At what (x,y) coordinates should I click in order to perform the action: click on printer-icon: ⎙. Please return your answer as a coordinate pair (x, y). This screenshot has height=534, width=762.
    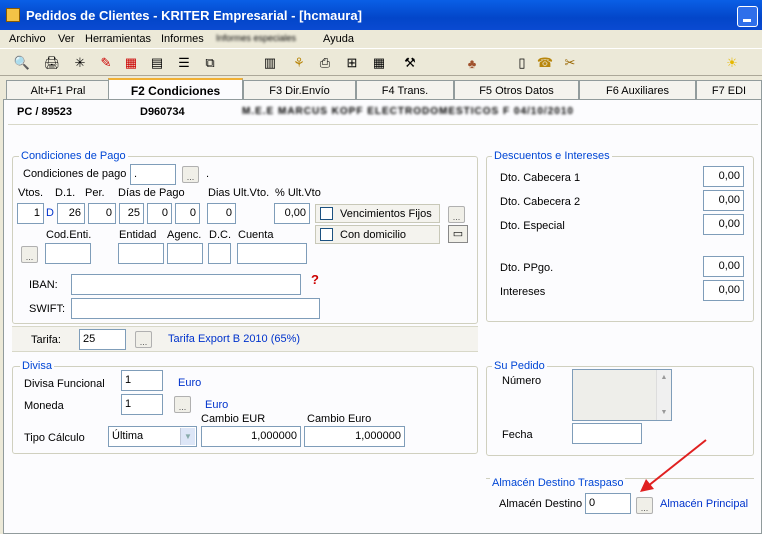
    Looking at the image, I should click on (325, 63).